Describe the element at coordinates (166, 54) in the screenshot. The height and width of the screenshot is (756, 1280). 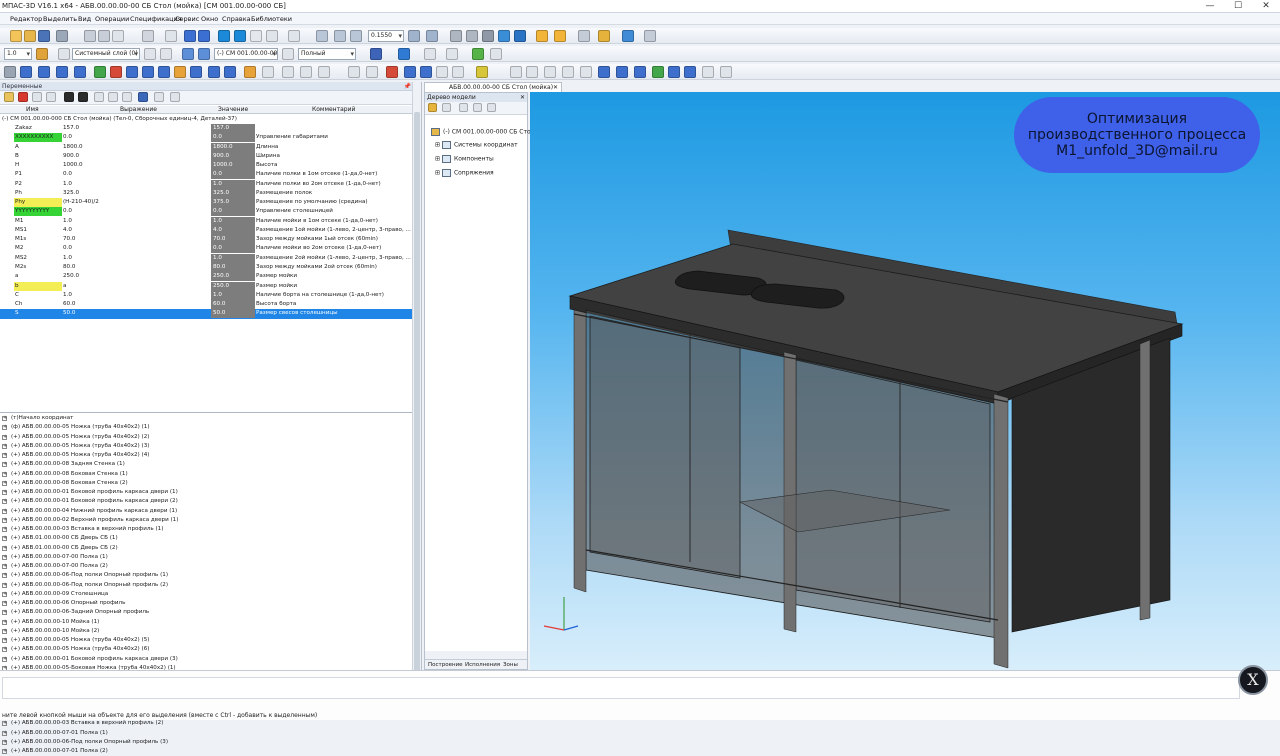
I see `layer-copy-icon` at that location.